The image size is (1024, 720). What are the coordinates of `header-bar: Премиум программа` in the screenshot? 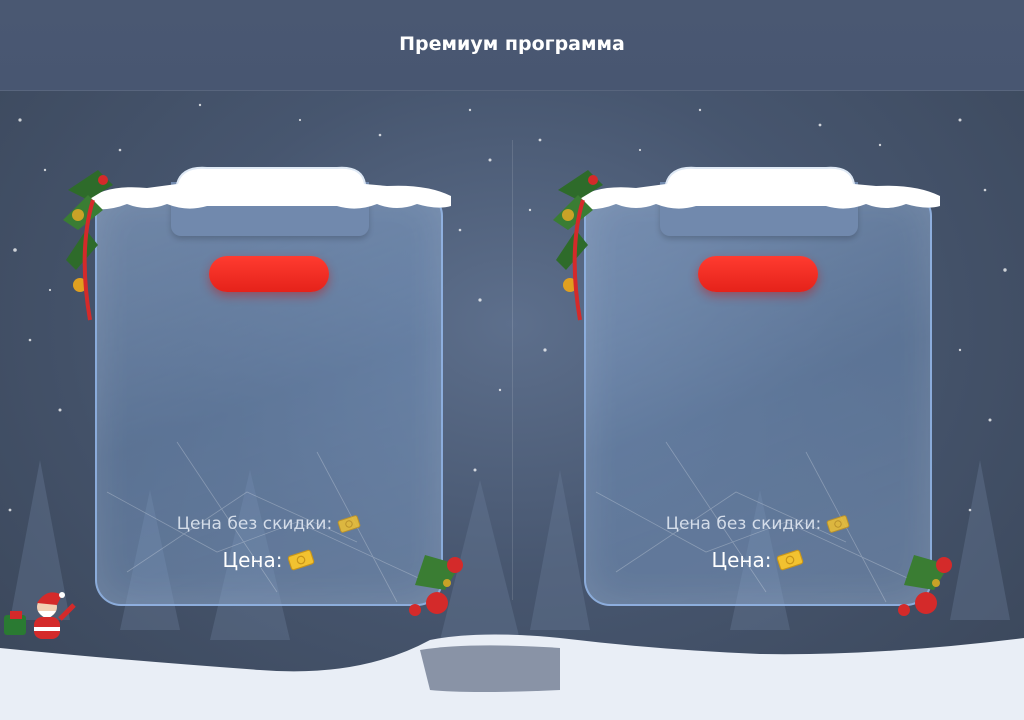 It's located at (512, 45).